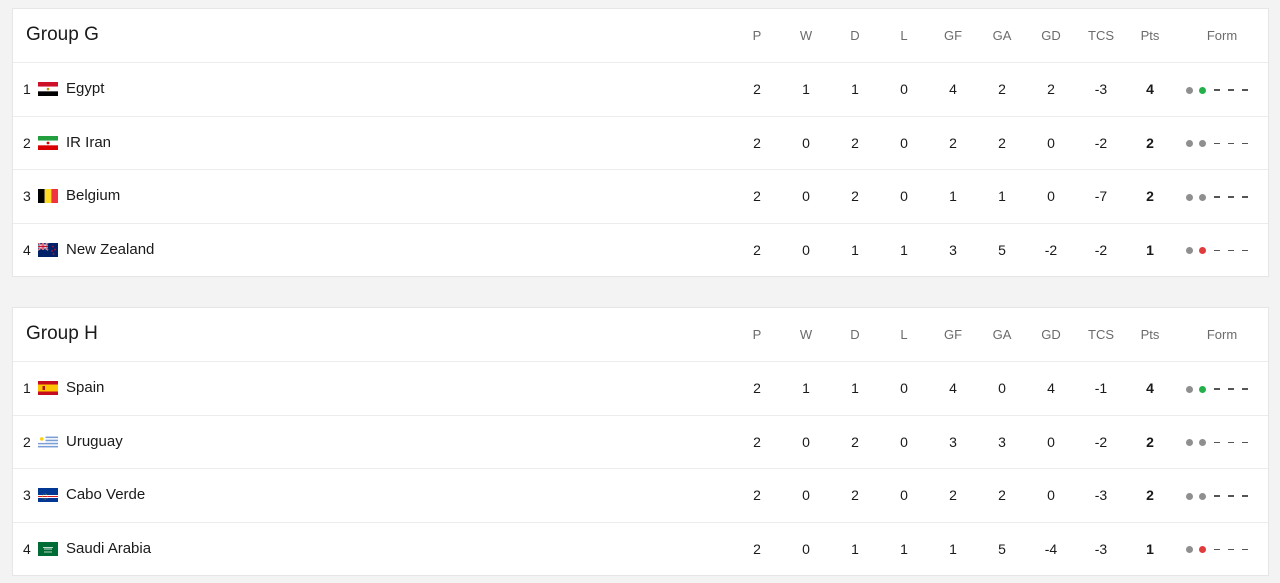  Describe the element at coordinates (48, 142) in the screenshot. I see `iran-flag-icon` at that location.